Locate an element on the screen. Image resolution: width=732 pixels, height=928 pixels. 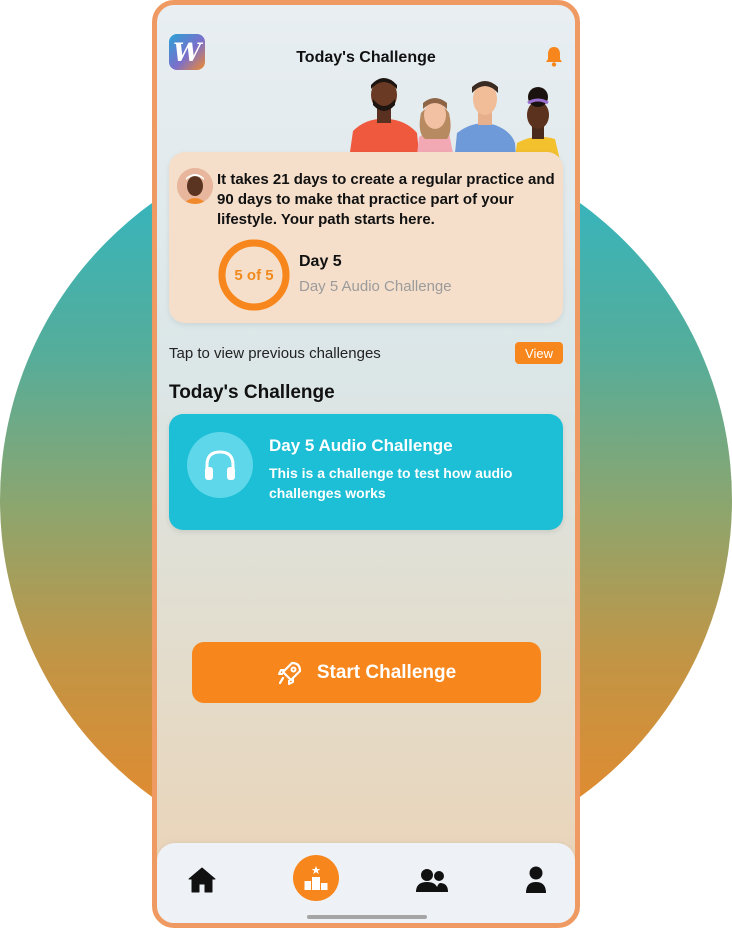
section-title: Today's Challenge is located at coordinates (252, 392).